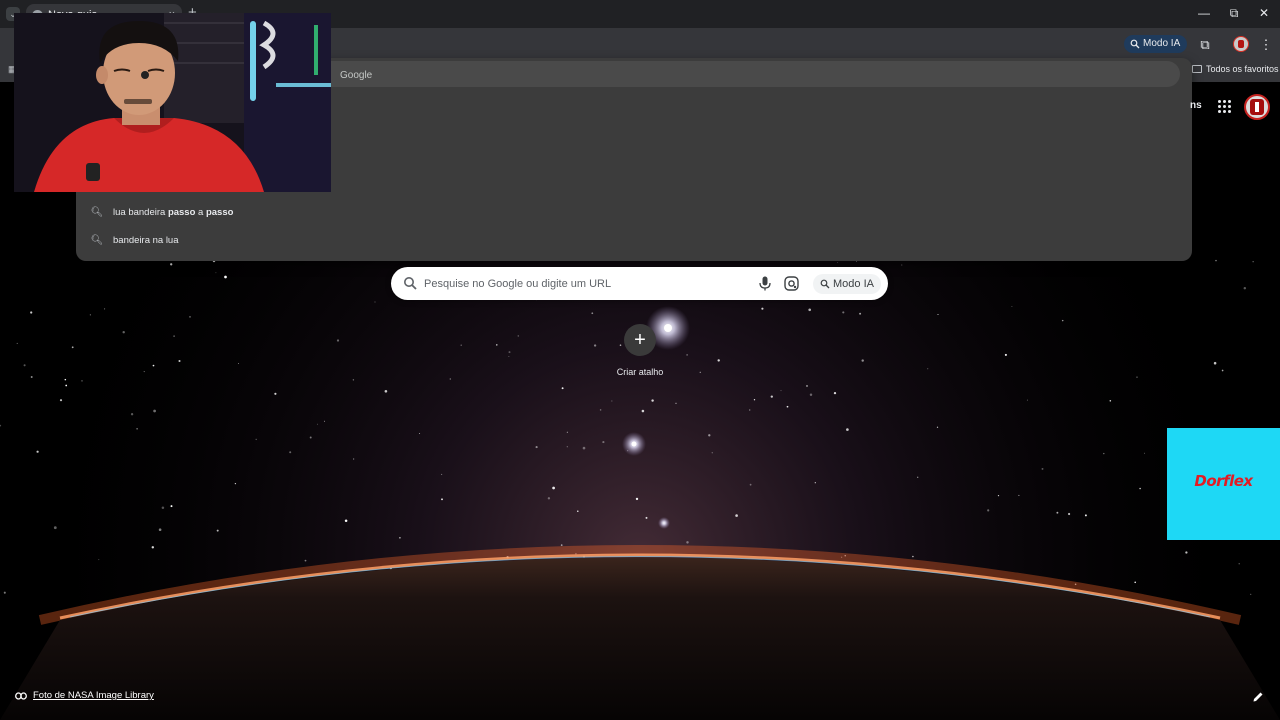  Describe the element at coordinates (1205, 45) in the screenshot. I see `extensions-icon: ⧉` at that location.